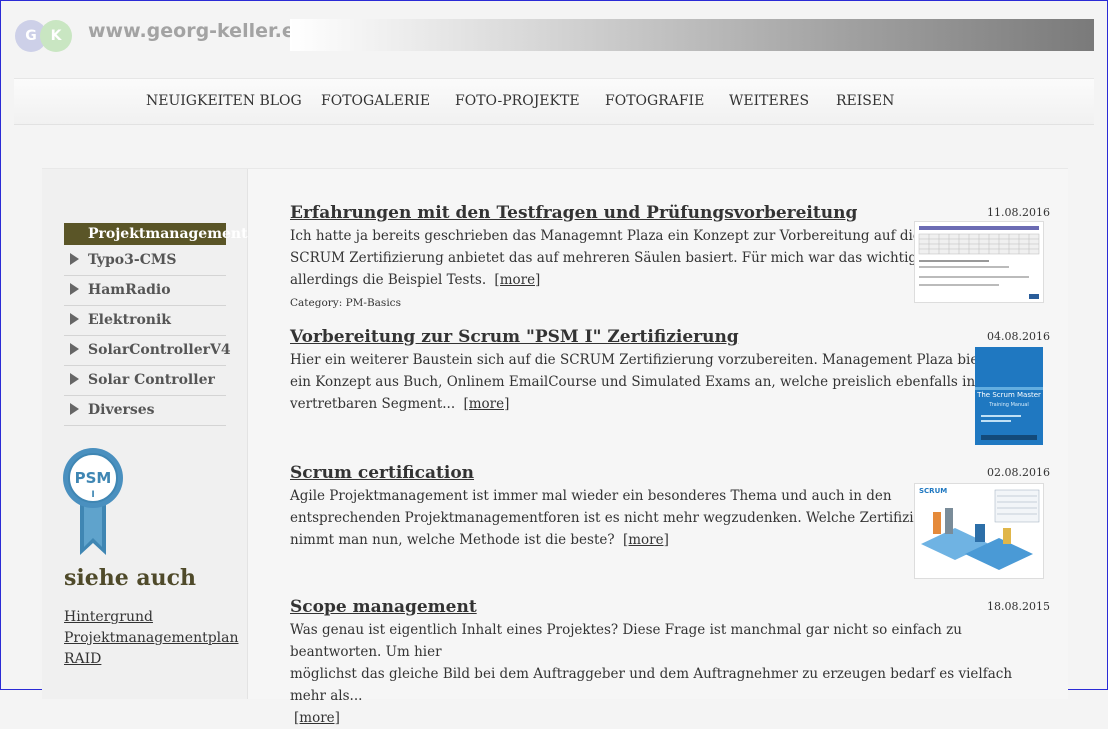 The height and width of the screenshot is (729, 1108). Describe the element at coordinates (224, 101) in the screenshot. I see `nav-item-neuigkeiten-blog: NEUIGKEITEN BLOG` at that location.